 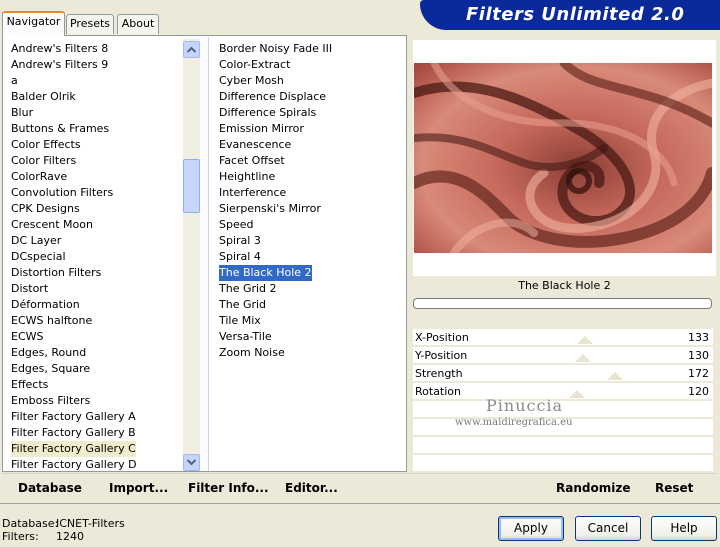 What do you see at coordinates (251, 81) in the screenshot?
I see `filter-item: Cyber Mosh` at bounding box center [251, 81].